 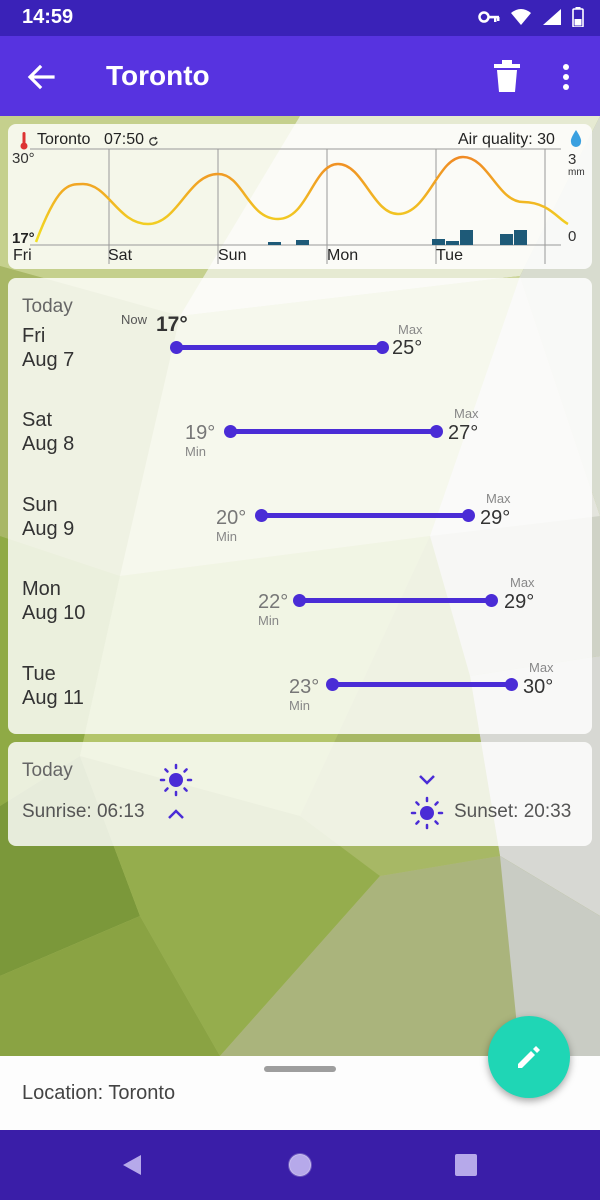 What do you see at coordinates (176, 780) in the screenshot?
I see `sunrise-sun-icon` at bounding box center [176, 780].